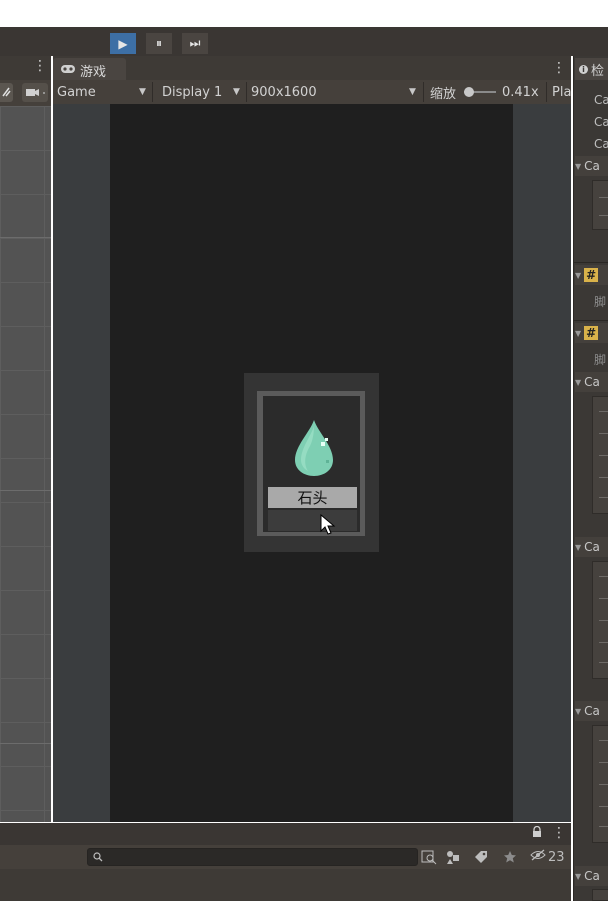  I want to click on slider-handle, so click(469, 92).